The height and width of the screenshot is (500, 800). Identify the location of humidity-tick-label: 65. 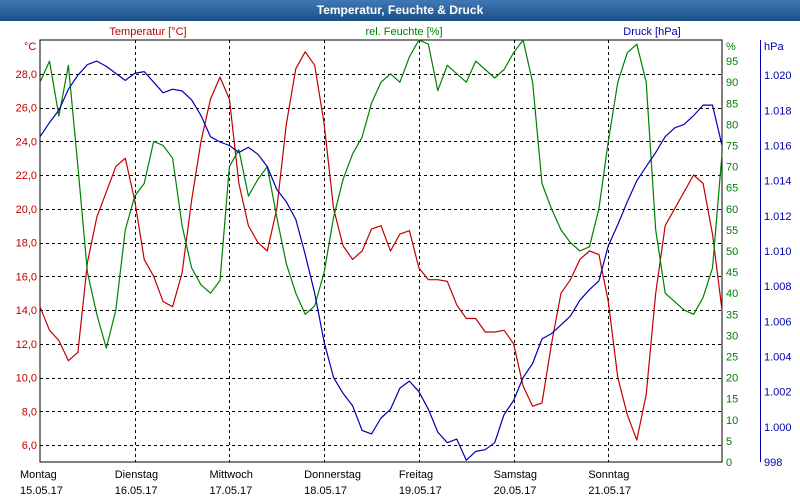
(732, 189).